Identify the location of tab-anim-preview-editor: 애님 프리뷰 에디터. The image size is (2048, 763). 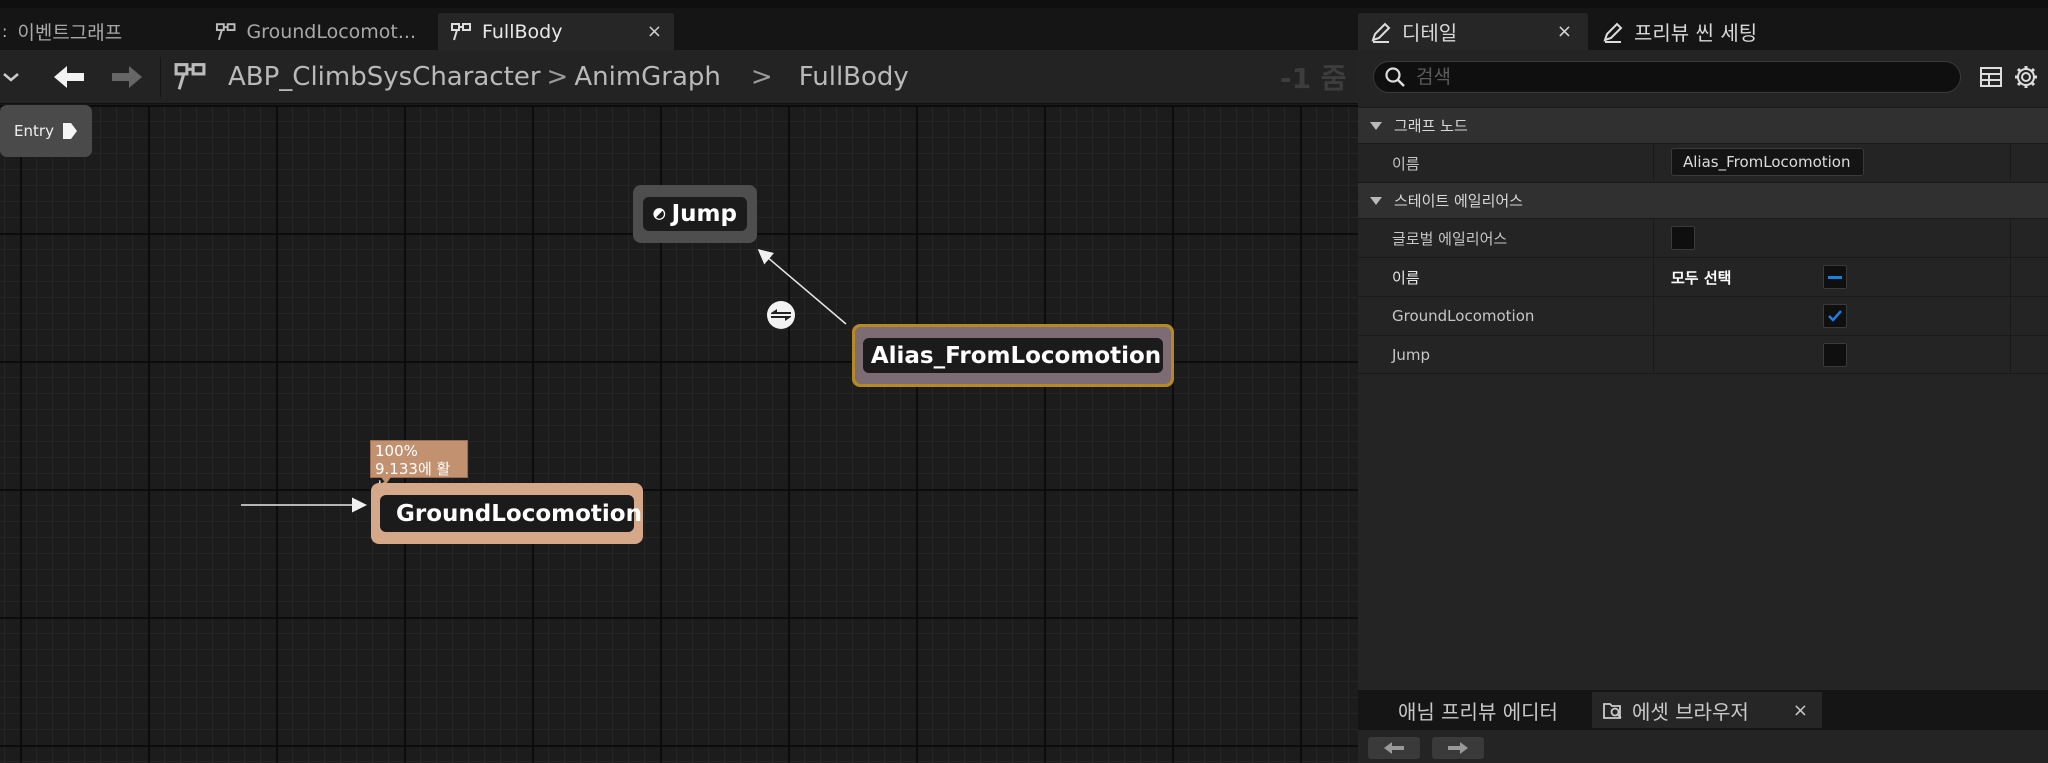
(1478, 710).